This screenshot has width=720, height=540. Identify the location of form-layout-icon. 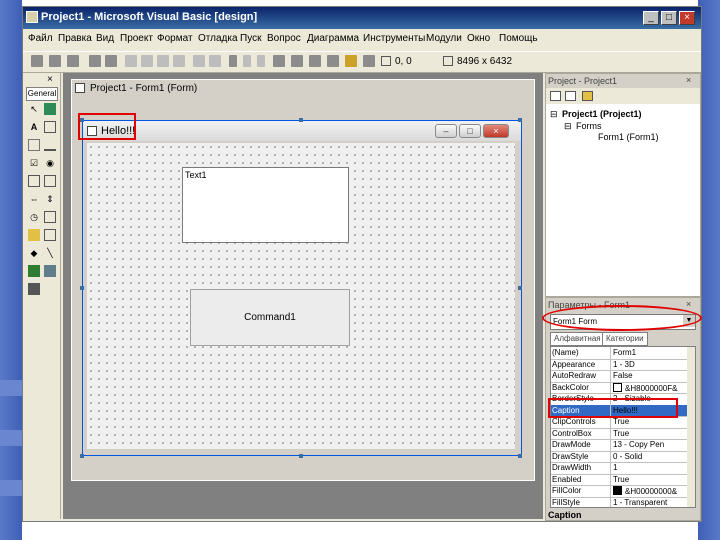
(315, 61).